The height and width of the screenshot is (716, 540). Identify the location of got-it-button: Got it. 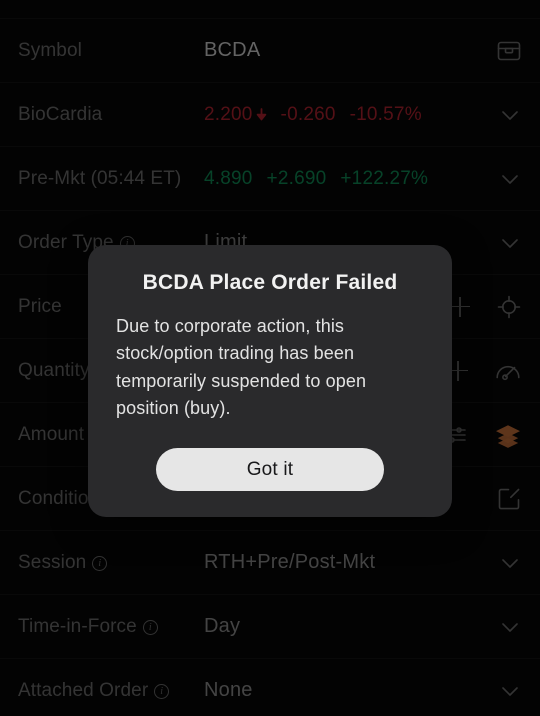
(270, 470).